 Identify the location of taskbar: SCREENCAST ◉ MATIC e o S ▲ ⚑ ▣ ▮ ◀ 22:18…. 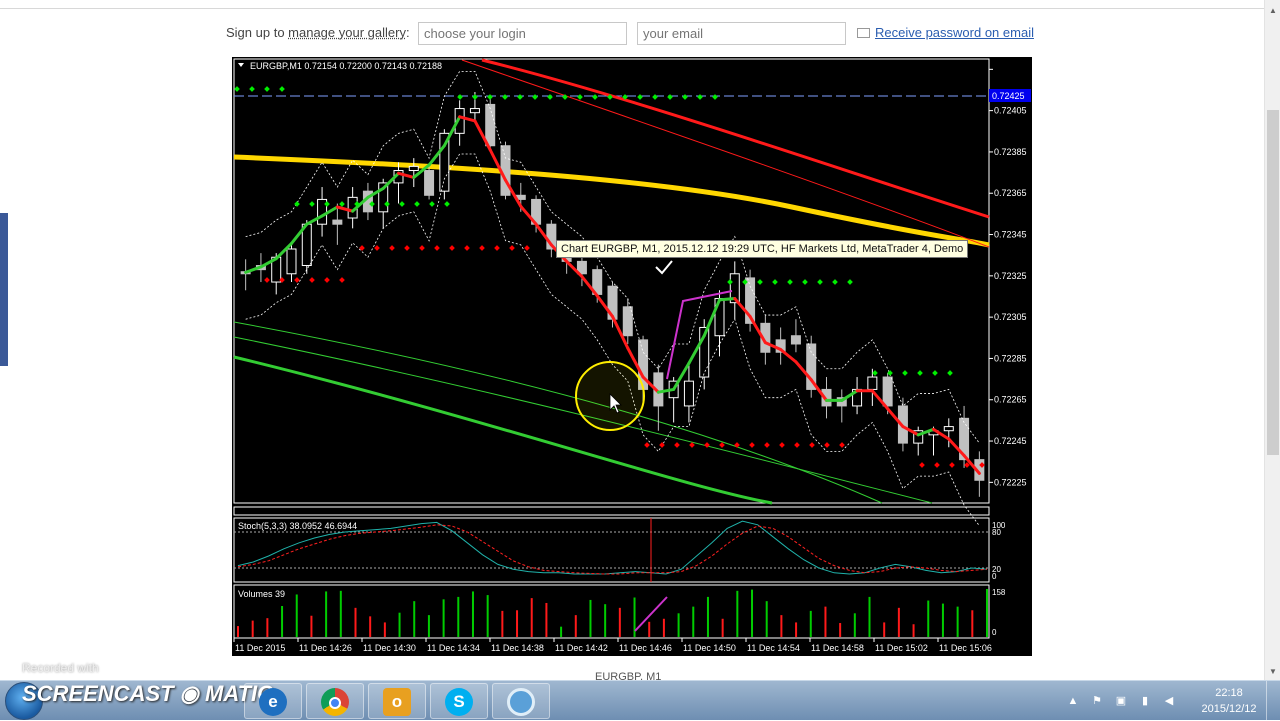
(640, 700).